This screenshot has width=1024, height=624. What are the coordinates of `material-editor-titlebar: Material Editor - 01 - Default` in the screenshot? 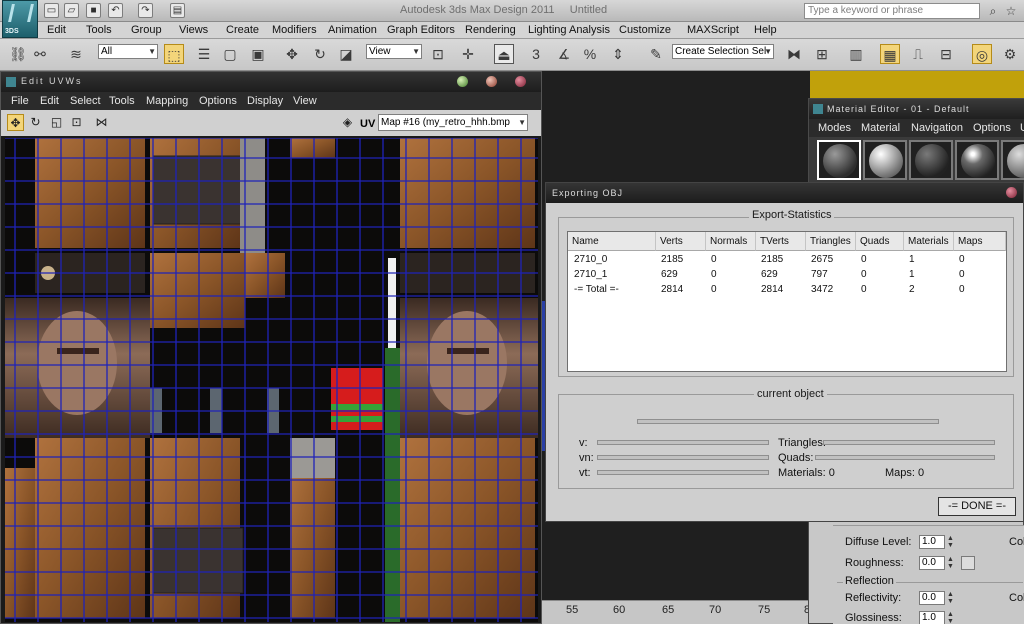 It's located at (916, 109).